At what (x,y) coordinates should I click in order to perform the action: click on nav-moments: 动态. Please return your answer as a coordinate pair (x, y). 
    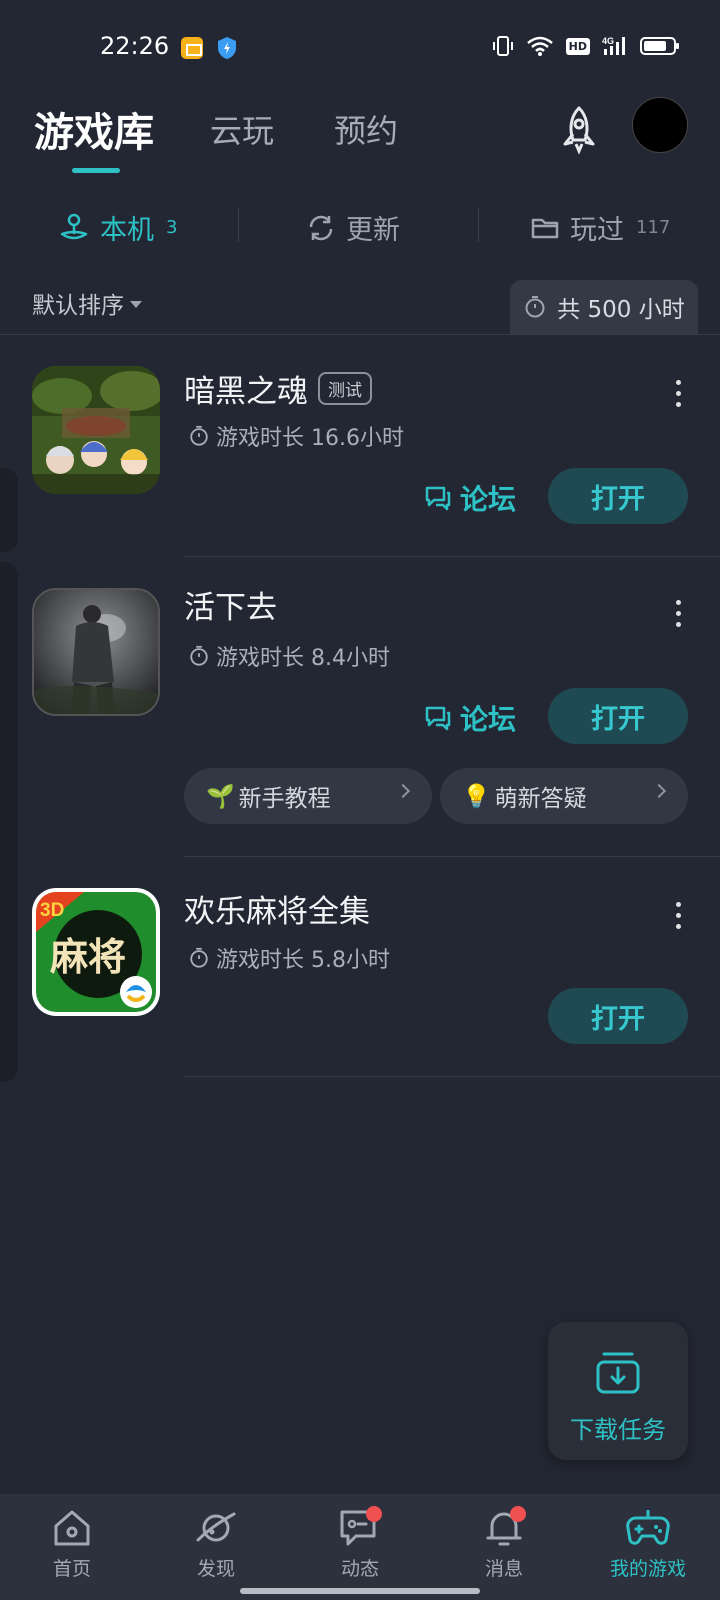
    Looking at the image, I should click on (360, 1543).